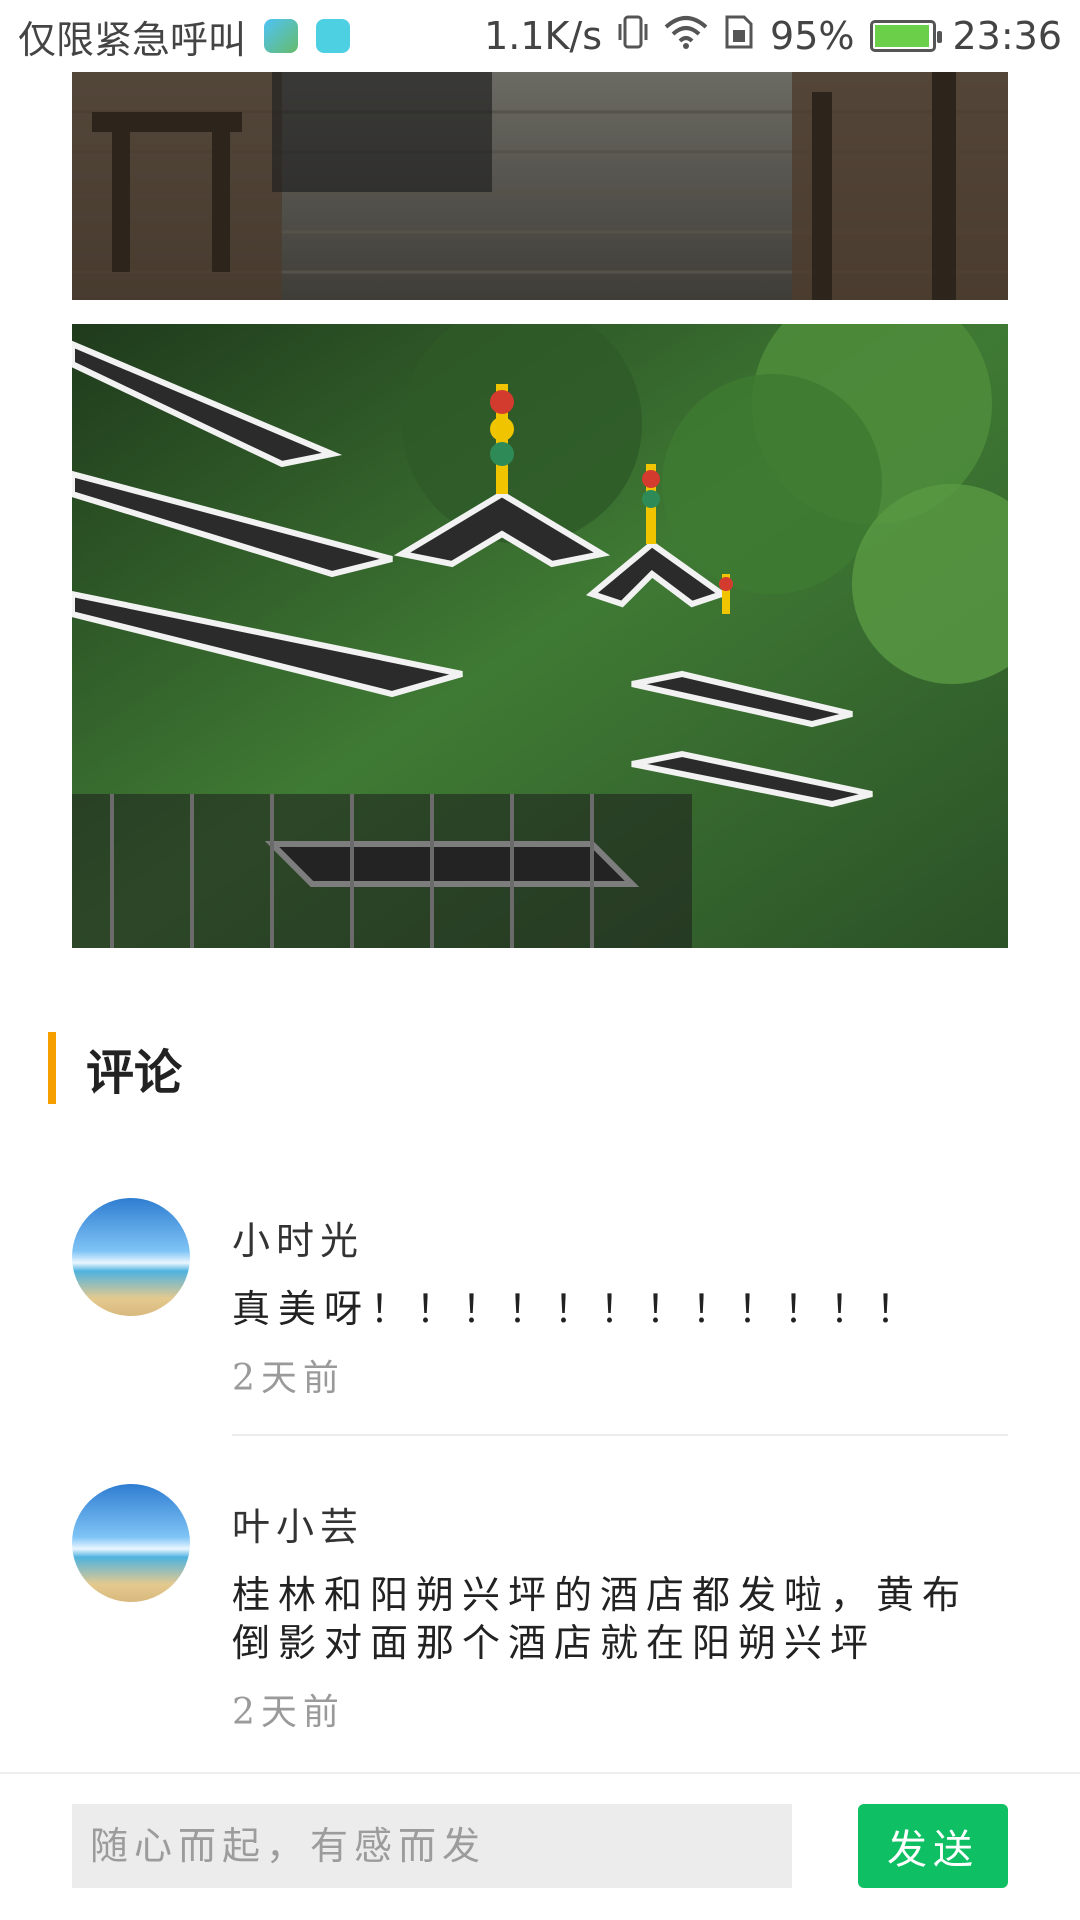  What do you see at coordinates (432, 1846) in the screenshot?
I see `comment-input` at bounding box center [432, 1846].